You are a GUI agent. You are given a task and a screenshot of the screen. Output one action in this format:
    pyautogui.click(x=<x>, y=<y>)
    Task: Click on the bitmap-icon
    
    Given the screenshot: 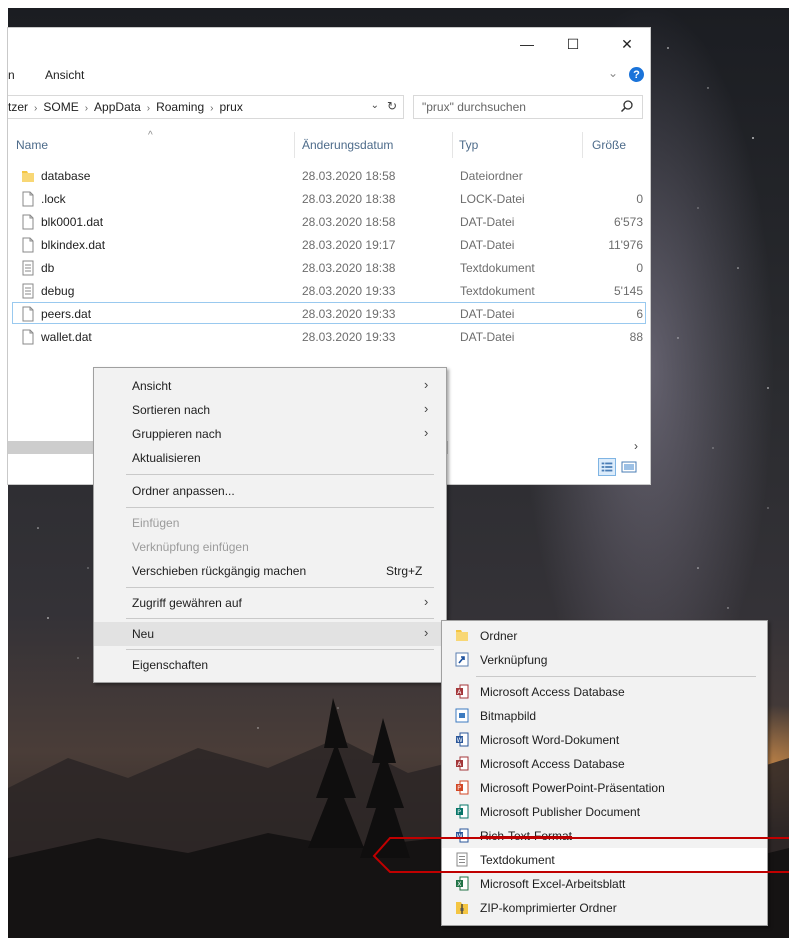 What is the action you would take?
    pyautogui.click(x=462, y=715)
    